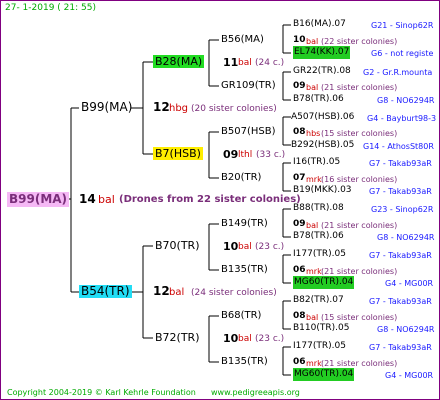  I want to click on website-link: www.pedigreeapis.org, so click(255, 392).